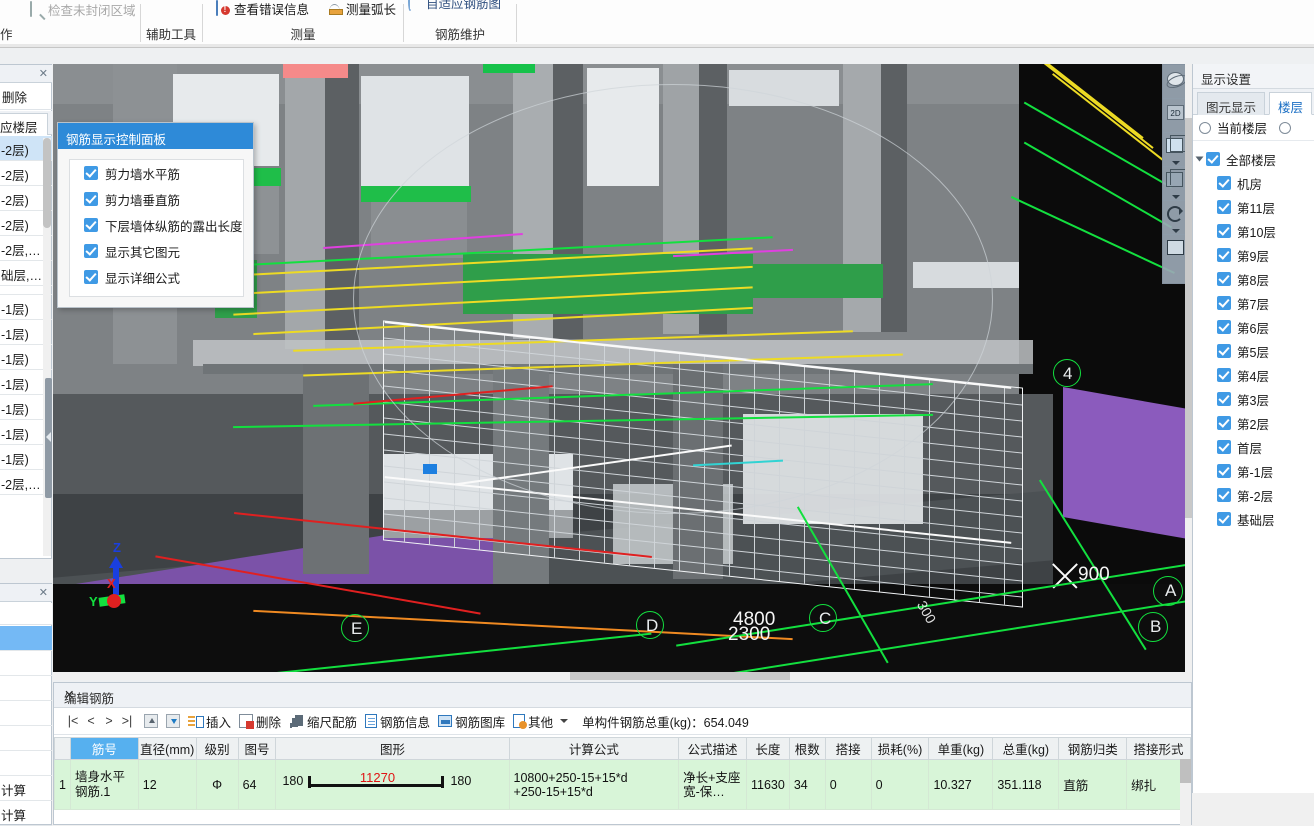 The width and height of the screenshot is (1314, 826). I want to click on table-header-cell: 图形, so click(392, 748).